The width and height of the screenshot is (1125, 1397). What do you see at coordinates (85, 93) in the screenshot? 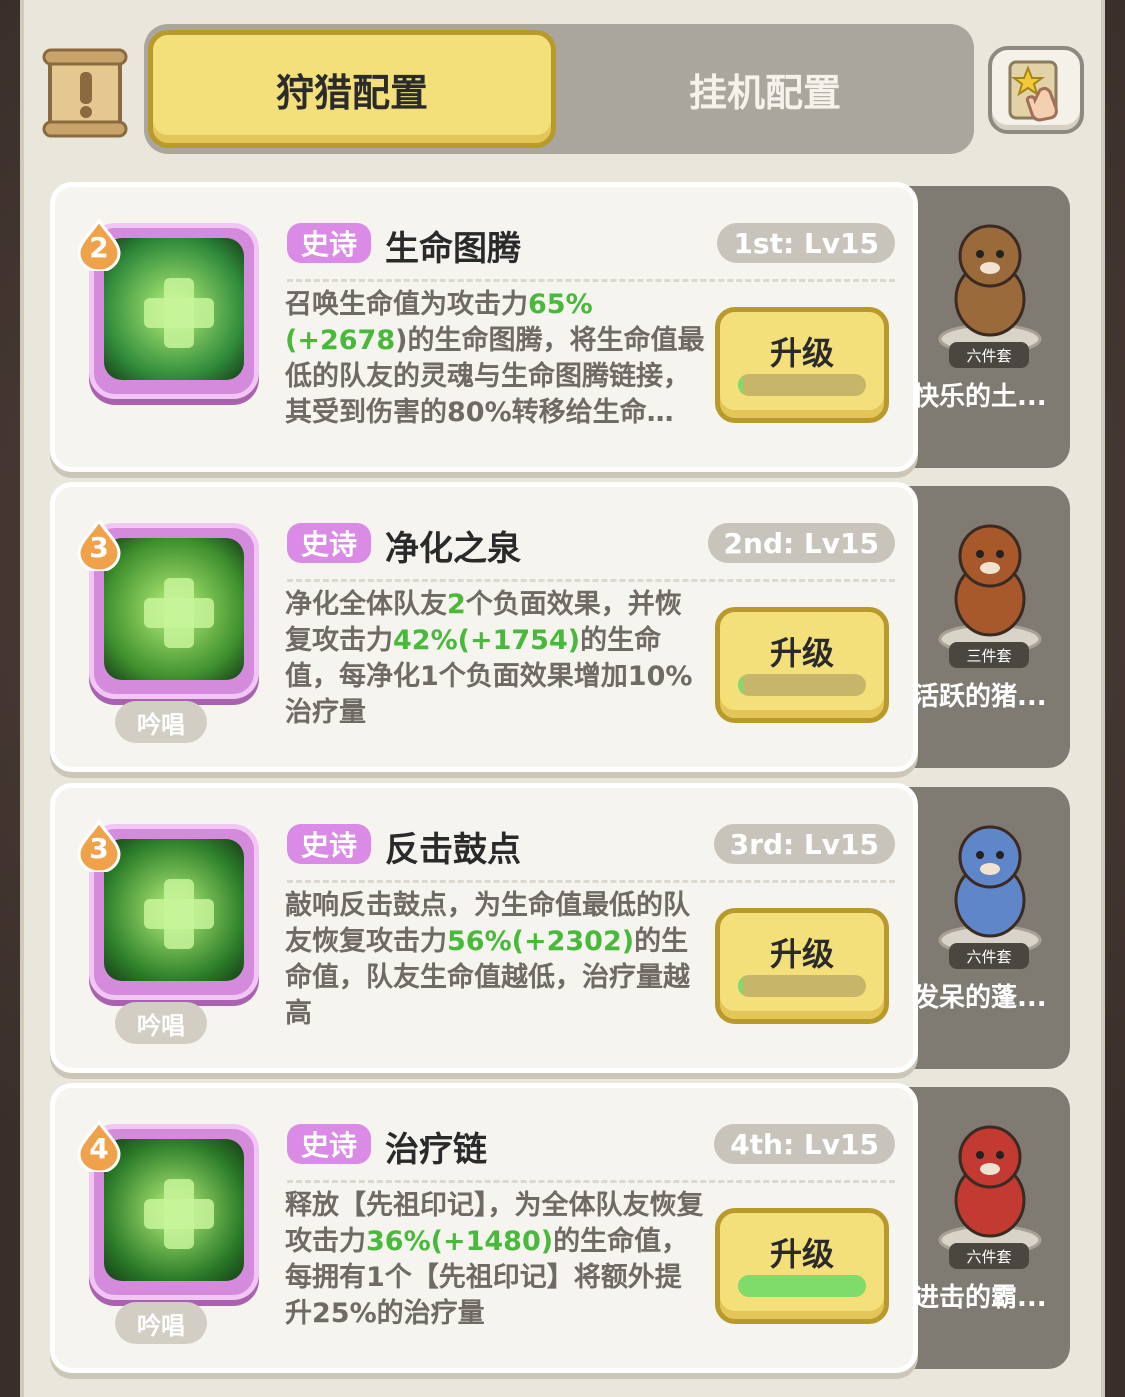
I see `quest-scroll-icon` at bounding box center [85, 93].